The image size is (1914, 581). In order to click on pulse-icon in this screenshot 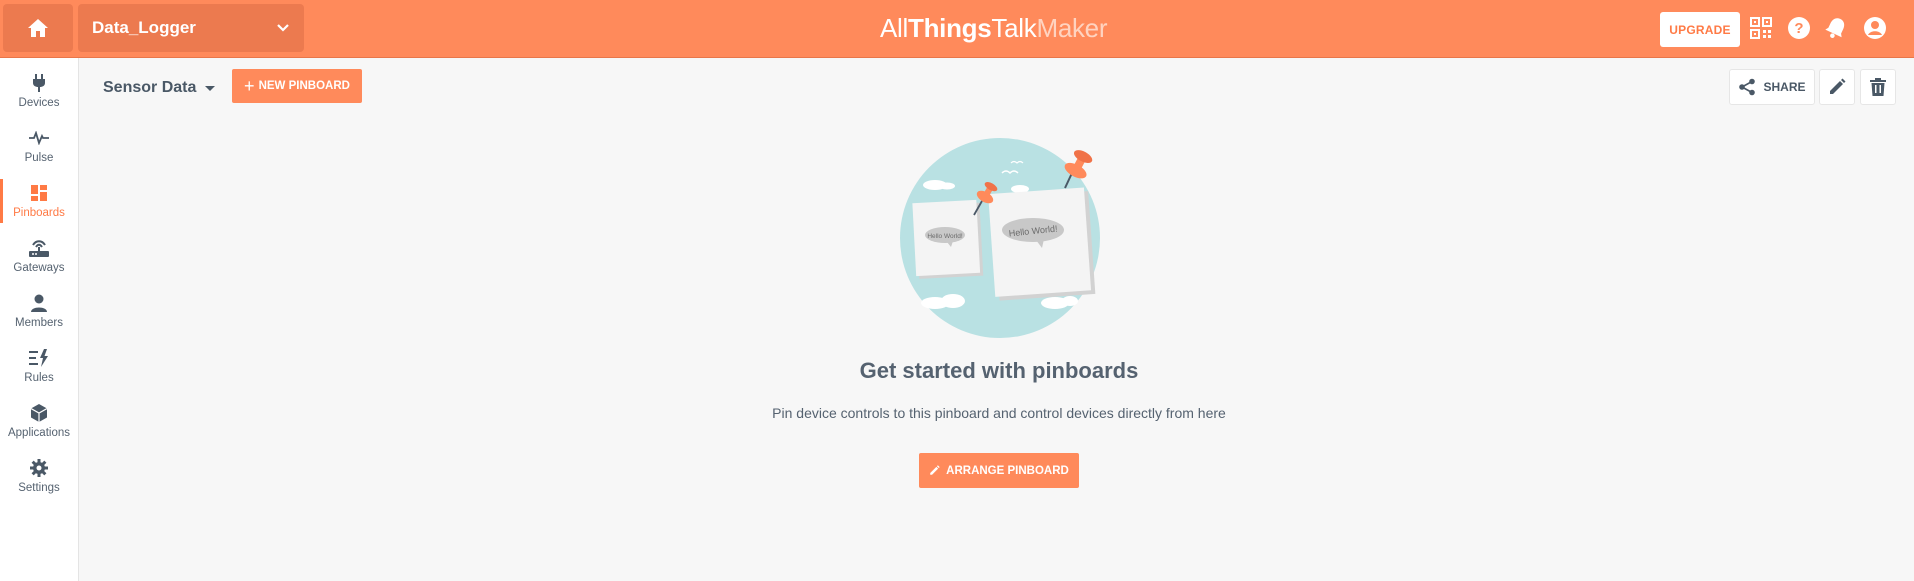, I will do `click(39, 138)`.